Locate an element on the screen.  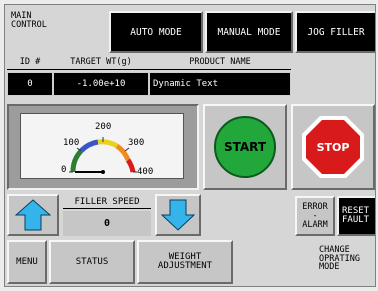
start-label: START is located at coordinates (245, 146).